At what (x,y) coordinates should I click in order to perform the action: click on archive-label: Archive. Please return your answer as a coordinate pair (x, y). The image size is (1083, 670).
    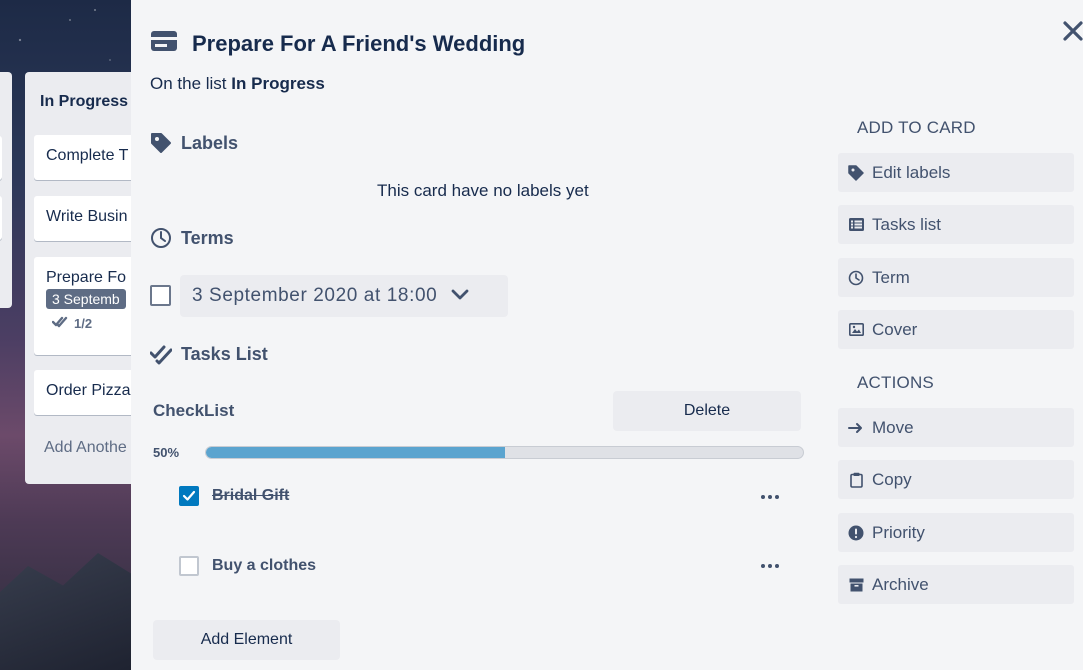
    Looking at the image, I should click on (900, 584).